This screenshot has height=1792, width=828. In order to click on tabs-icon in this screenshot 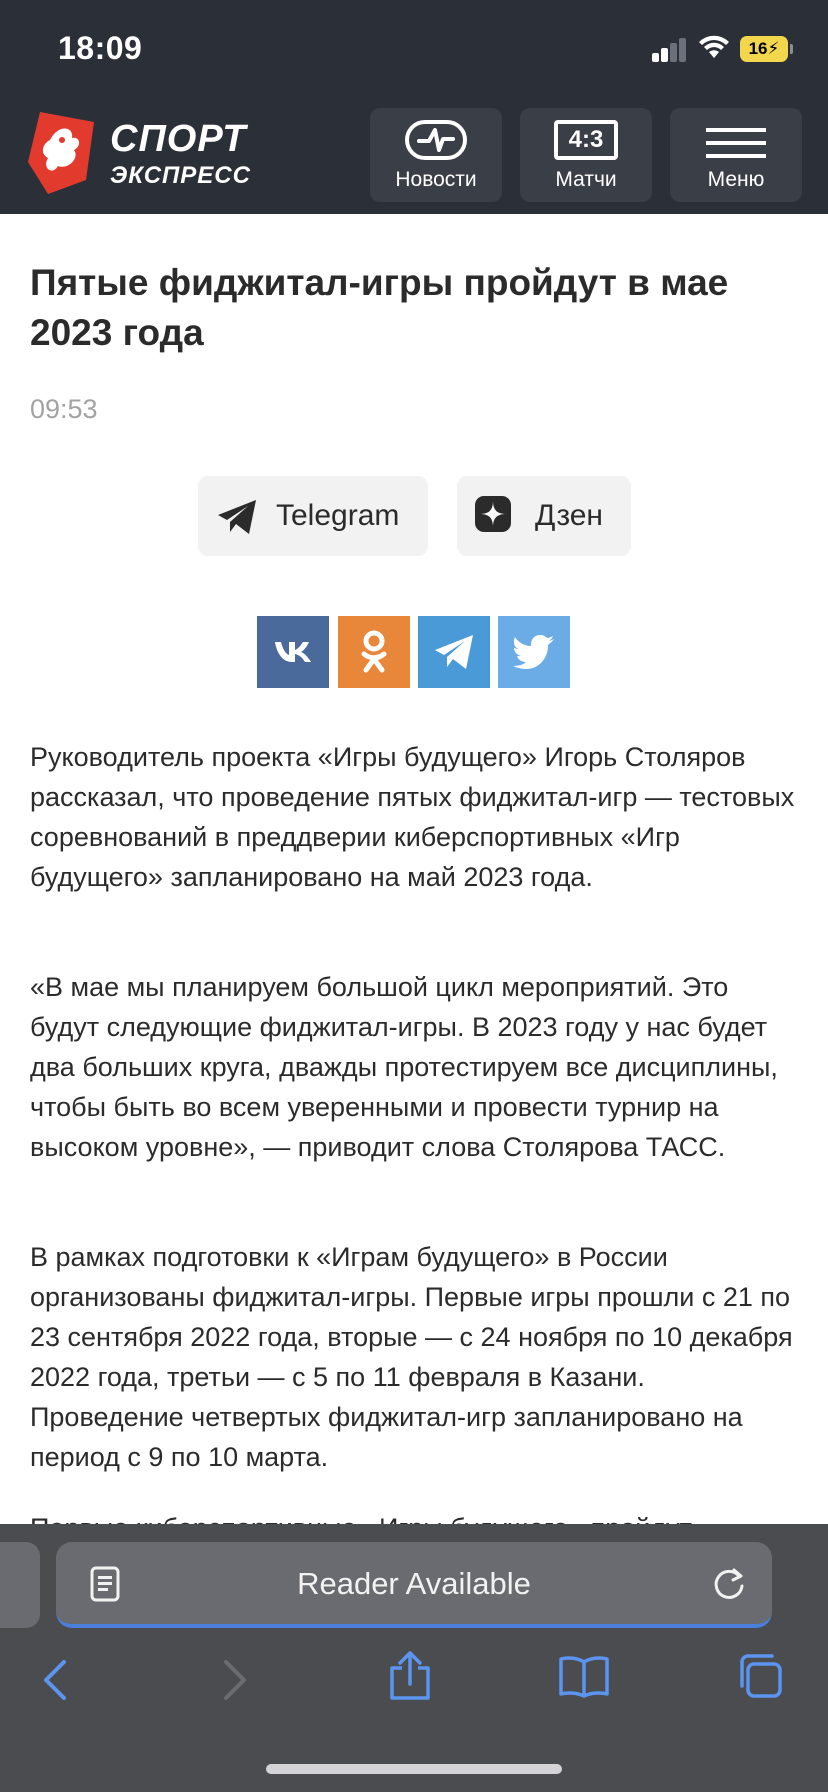, I will do `click(760, 1678)`.